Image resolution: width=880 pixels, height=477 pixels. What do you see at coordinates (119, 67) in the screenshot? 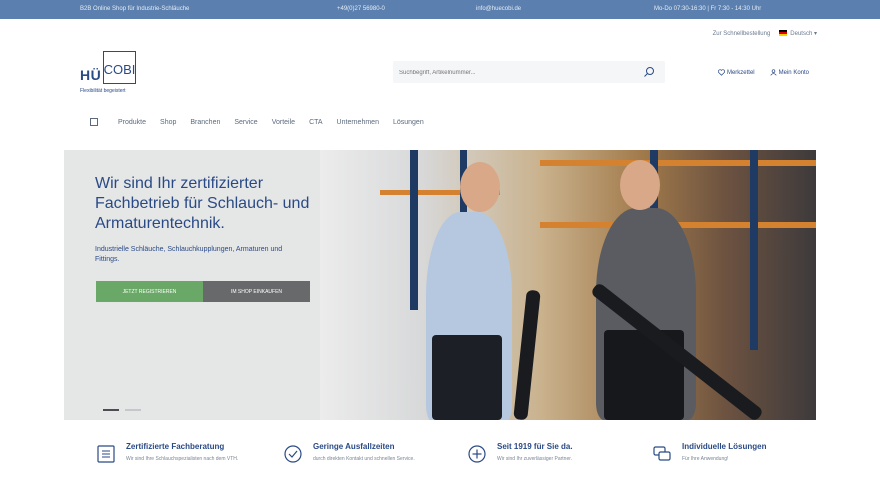
I see `logo-cobi: COBI` at bounding box center [119, 67].